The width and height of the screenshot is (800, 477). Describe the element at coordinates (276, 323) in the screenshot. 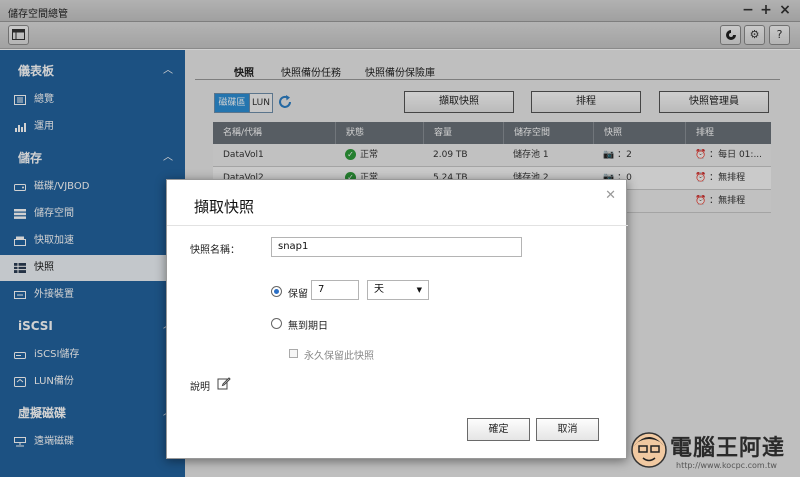

I see `no-expiry-radio` at that location.